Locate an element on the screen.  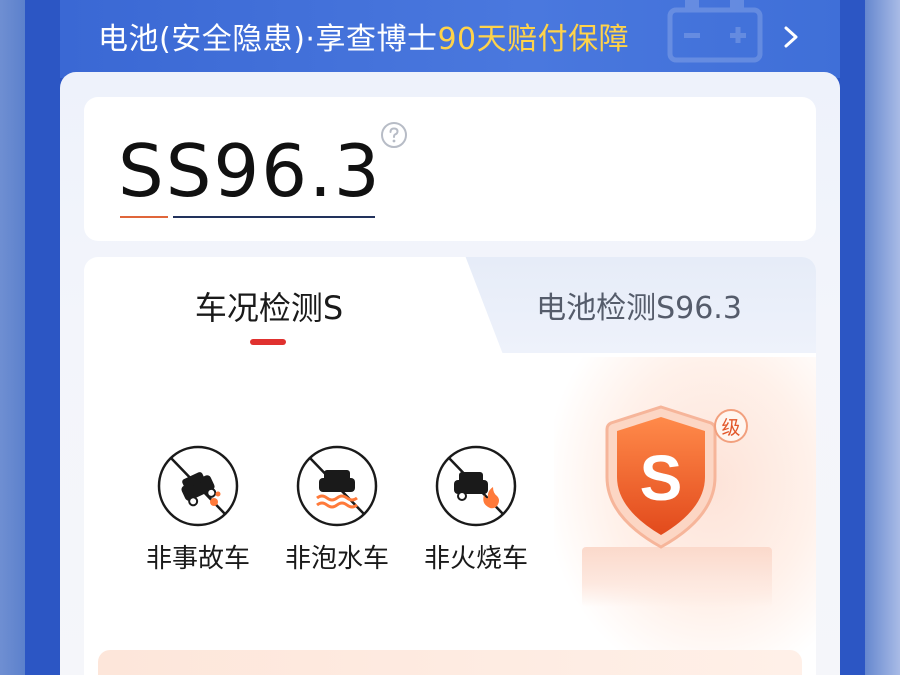
next-section-header is located at coordinates (450, 662).